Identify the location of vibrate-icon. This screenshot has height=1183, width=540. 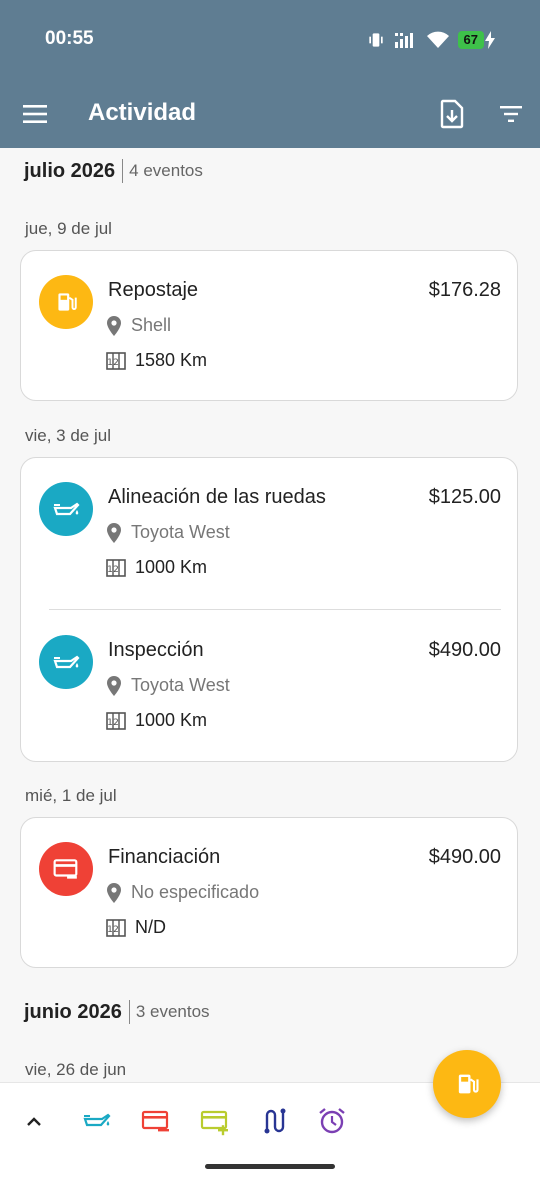
(375, 40).